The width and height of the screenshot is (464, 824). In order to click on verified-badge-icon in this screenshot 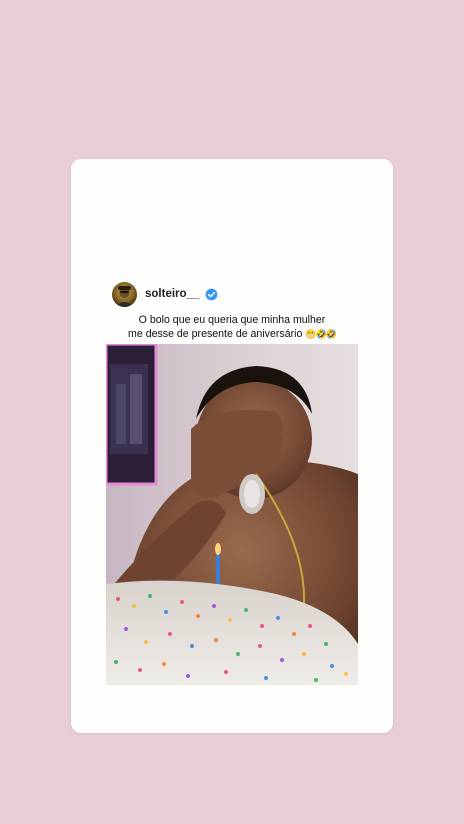, I will do `click(211, 294)`.